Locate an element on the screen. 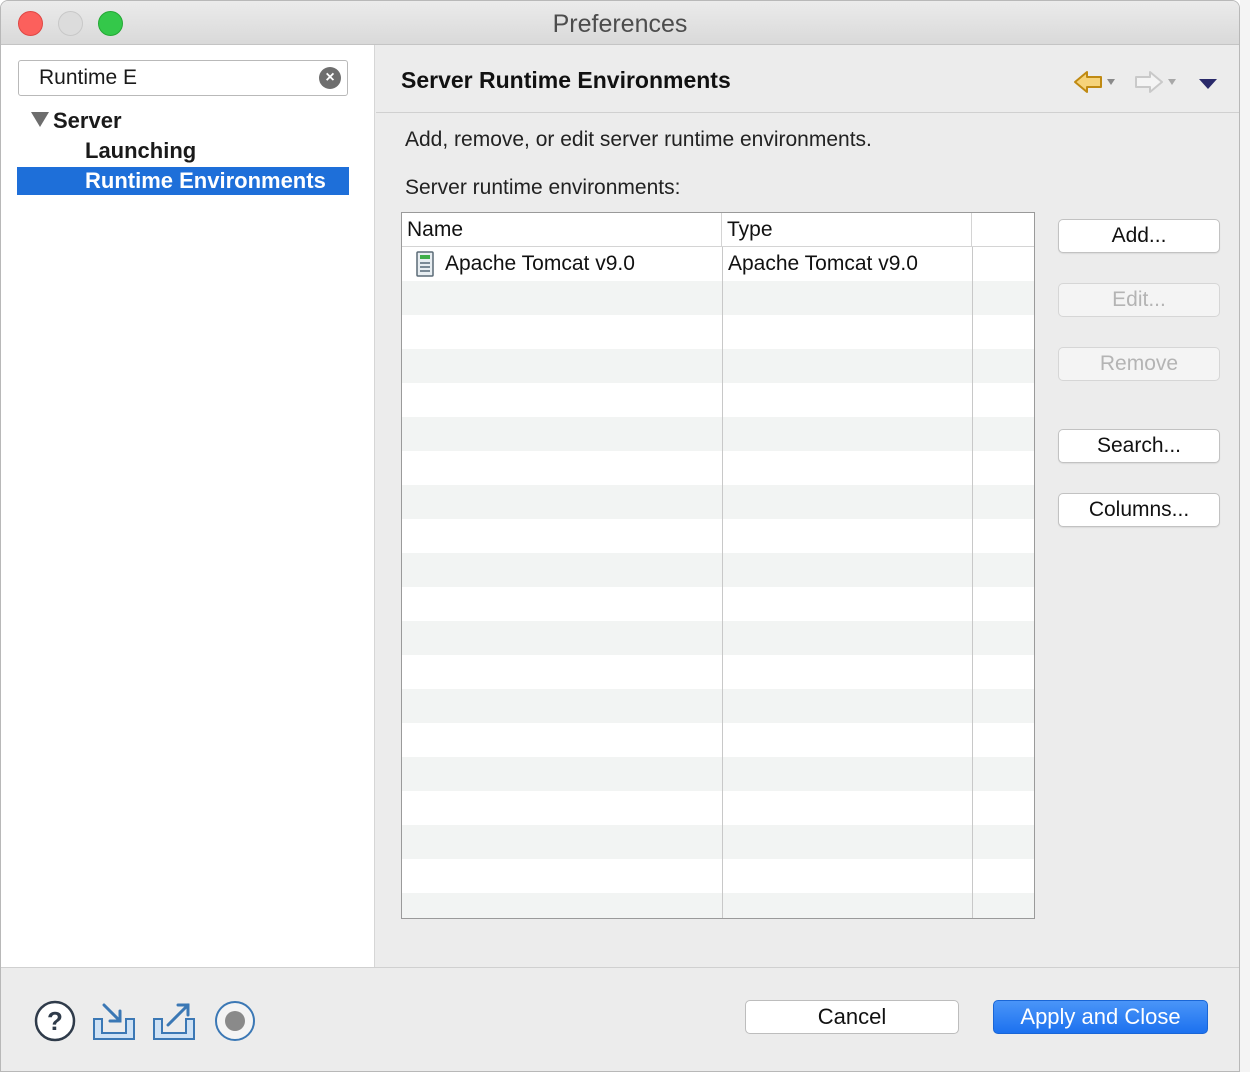 This screenshot has width=1250, height=1072. help-icon: ? is located at coordinates (55, 1021).